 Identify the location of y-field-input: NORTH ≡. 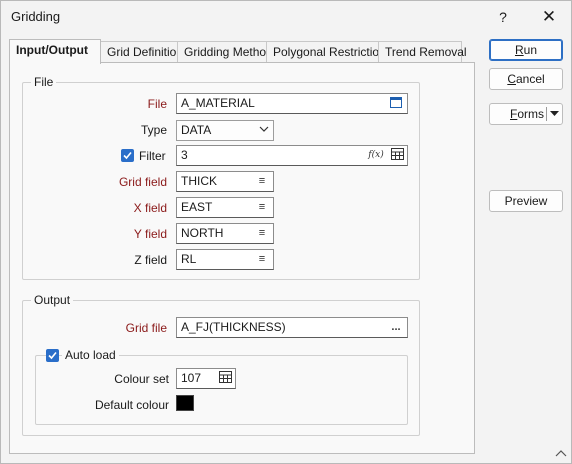
(225, 233).